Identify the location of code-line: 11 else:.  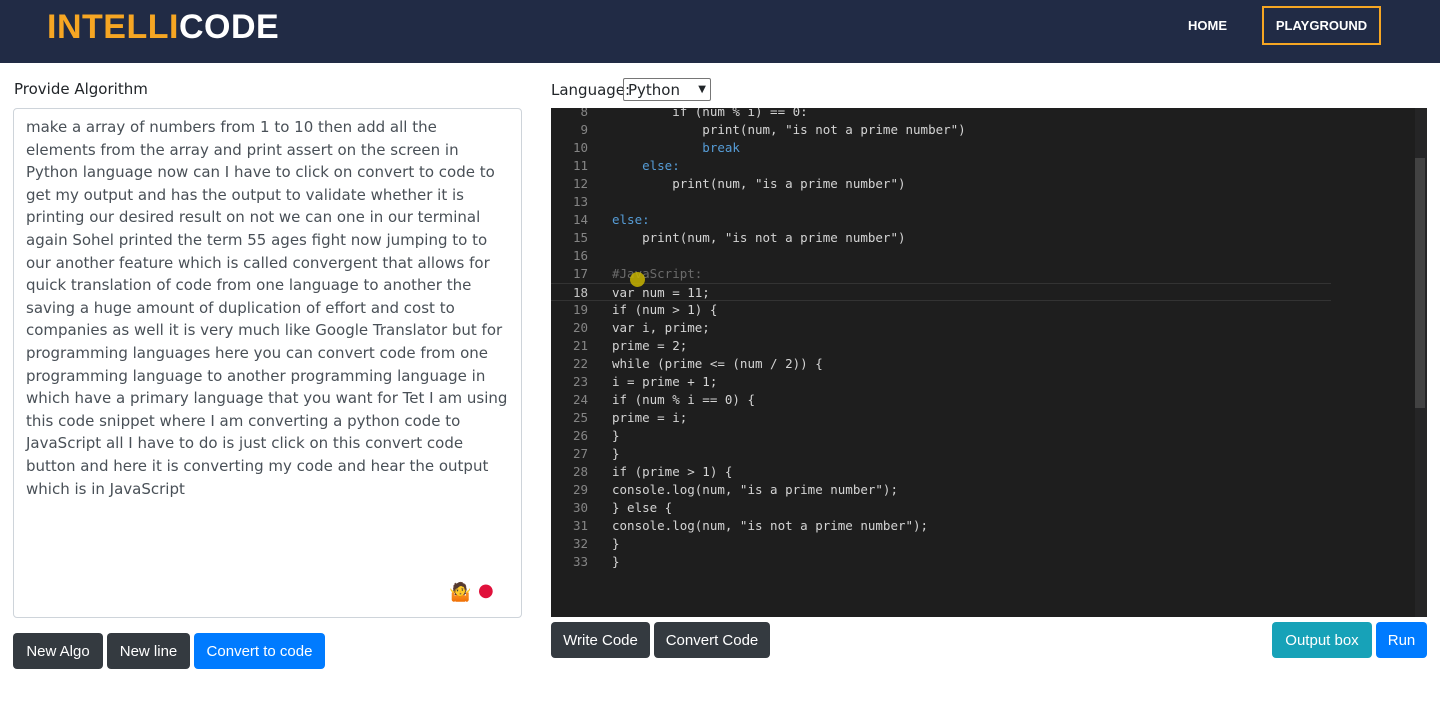
(941, 166).